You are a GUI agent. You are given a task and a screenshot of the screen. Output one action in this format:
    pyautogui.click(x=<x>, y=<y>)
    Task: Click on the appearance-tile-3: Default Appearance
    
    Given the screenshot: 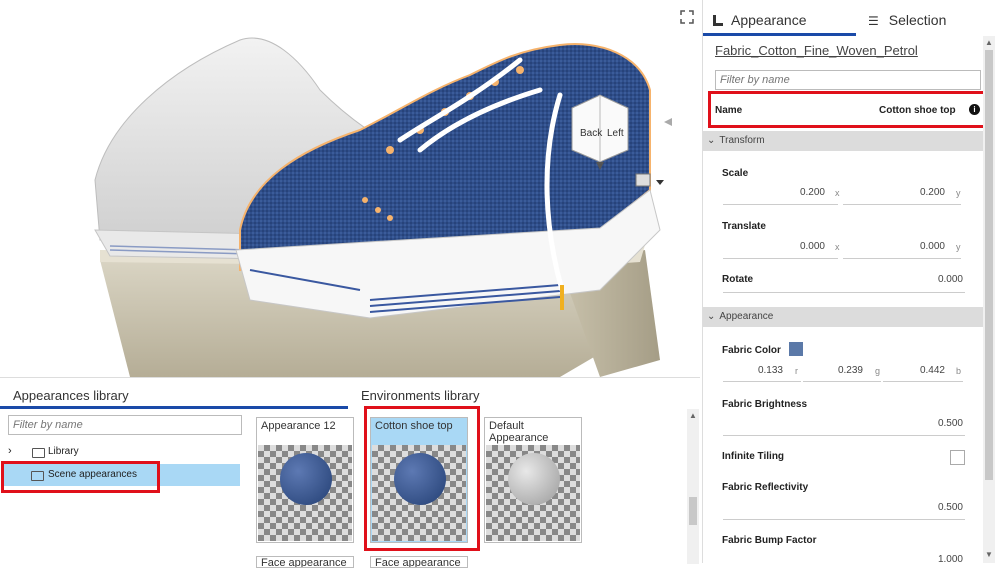 What is the action you would take?
    pyautogui.click(x=533, y=480)
    